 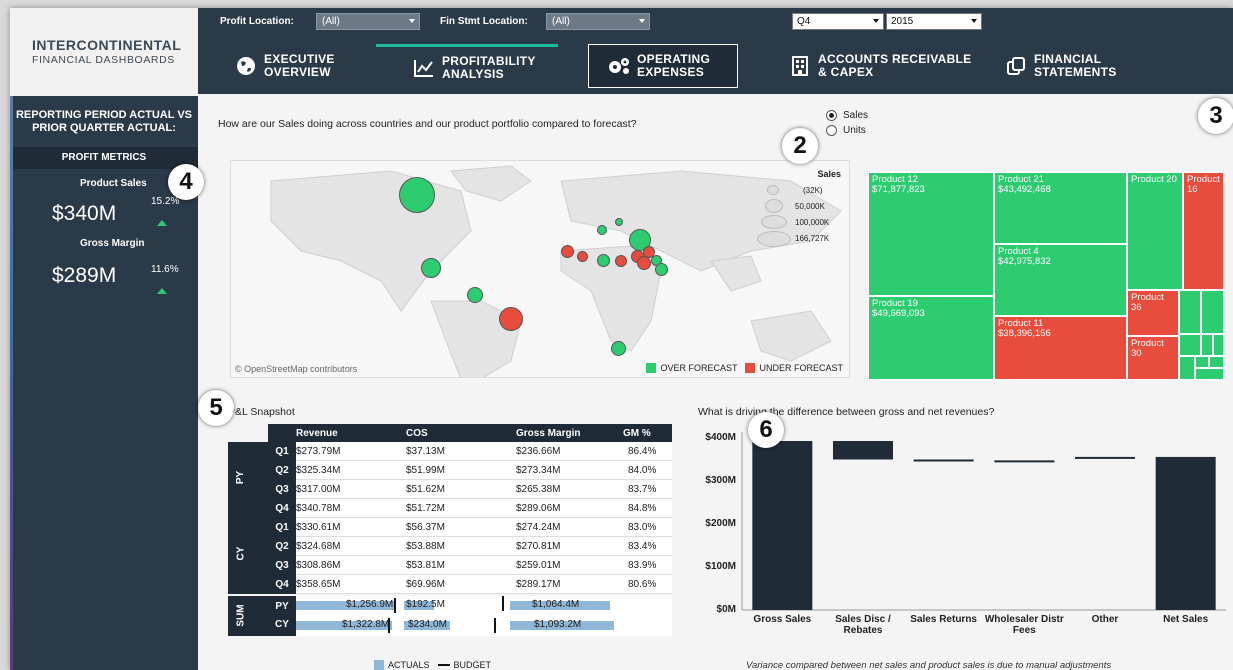 I want to click on treemap-cell: Product 16, so click(x=1203, y=231).